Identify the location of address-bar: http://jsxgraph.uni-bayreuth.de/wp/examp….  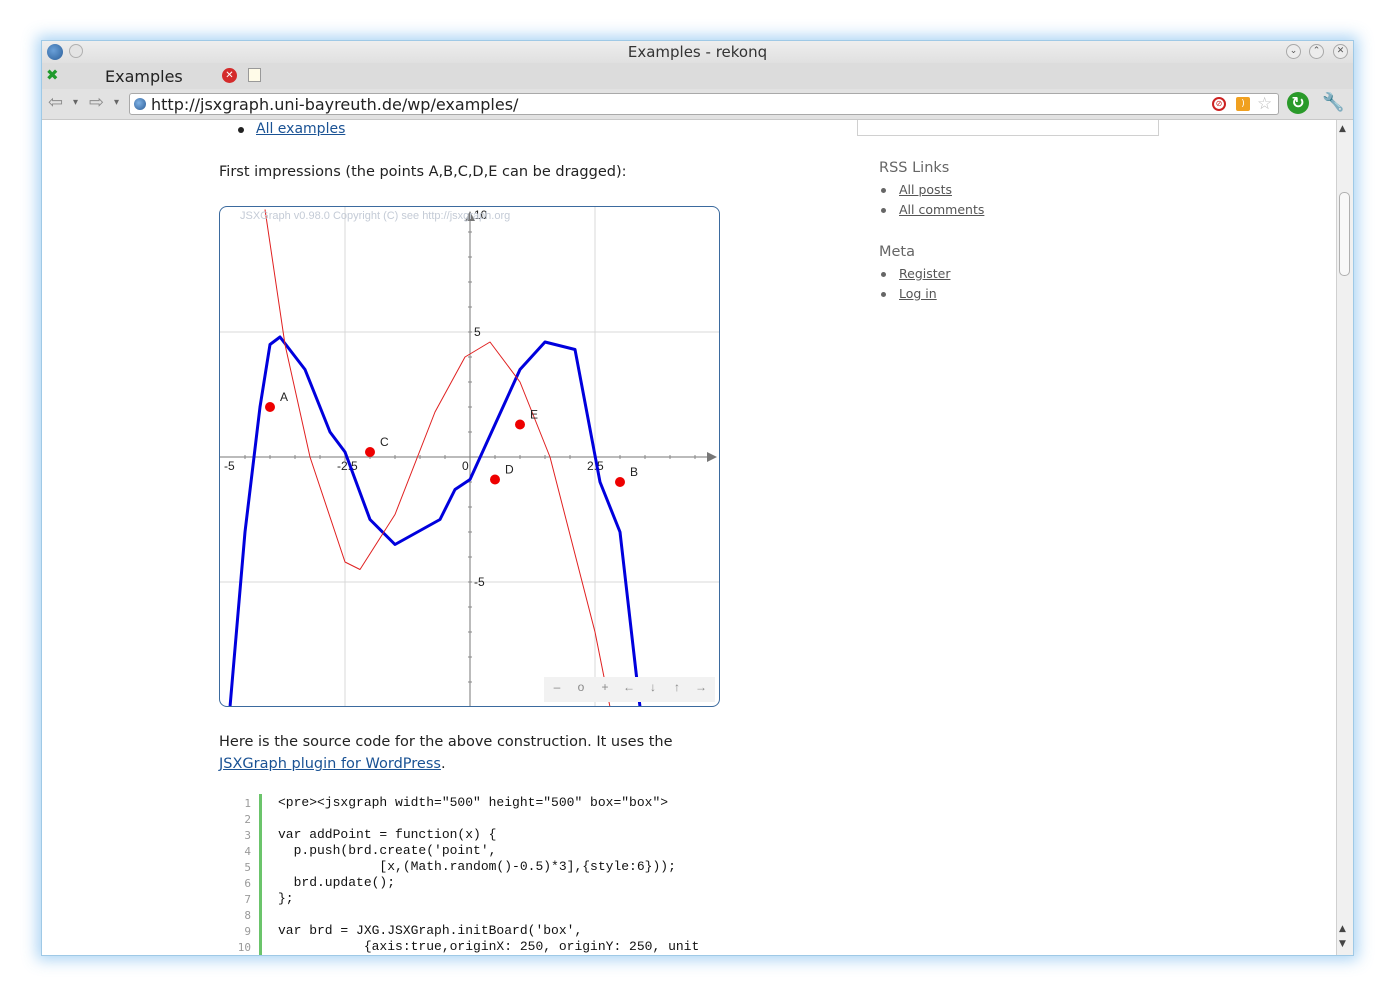
(704, 104).